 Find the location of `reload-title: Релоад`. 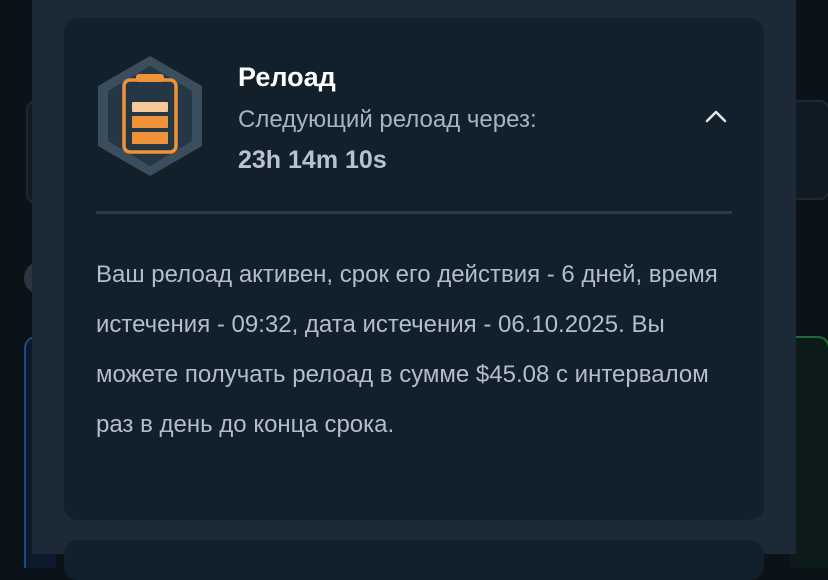

reload-title: Релоад is located at coordinates (287, 77).